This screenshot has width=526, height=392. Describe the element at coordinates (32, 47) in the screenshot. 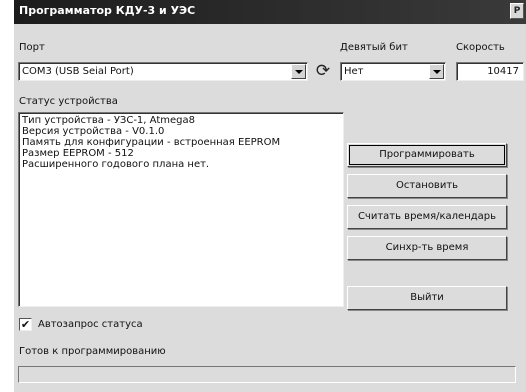

I see `port-label: Порт` at that location.